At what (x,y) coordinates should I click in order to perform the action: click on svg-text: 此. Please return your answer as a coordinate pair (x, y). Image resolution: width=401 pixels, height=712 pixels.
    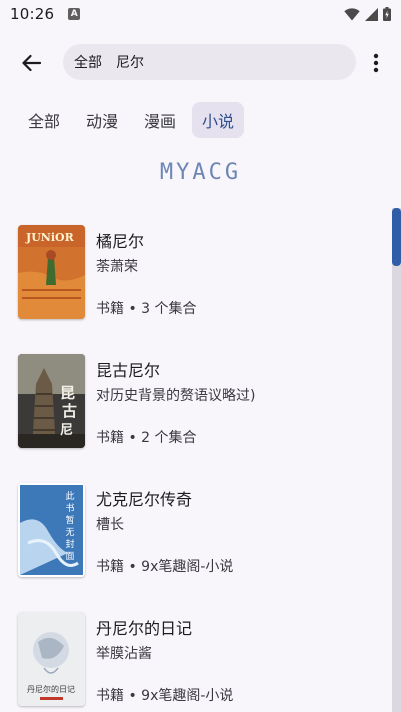
    Looking at the image, I should click on (69, 496).